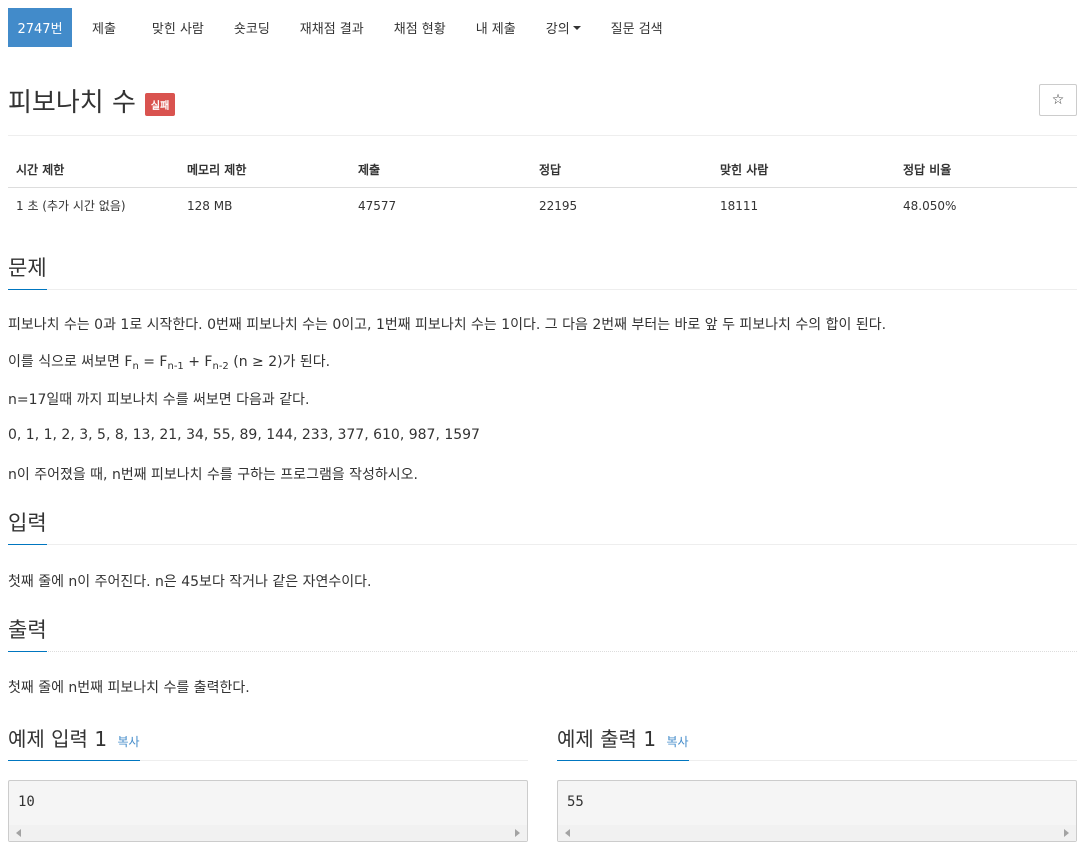 Image resolution: width=1084 pixels, height=849 pixels. I want to click on nav-tab-submit: 제출, so click(101, 27).